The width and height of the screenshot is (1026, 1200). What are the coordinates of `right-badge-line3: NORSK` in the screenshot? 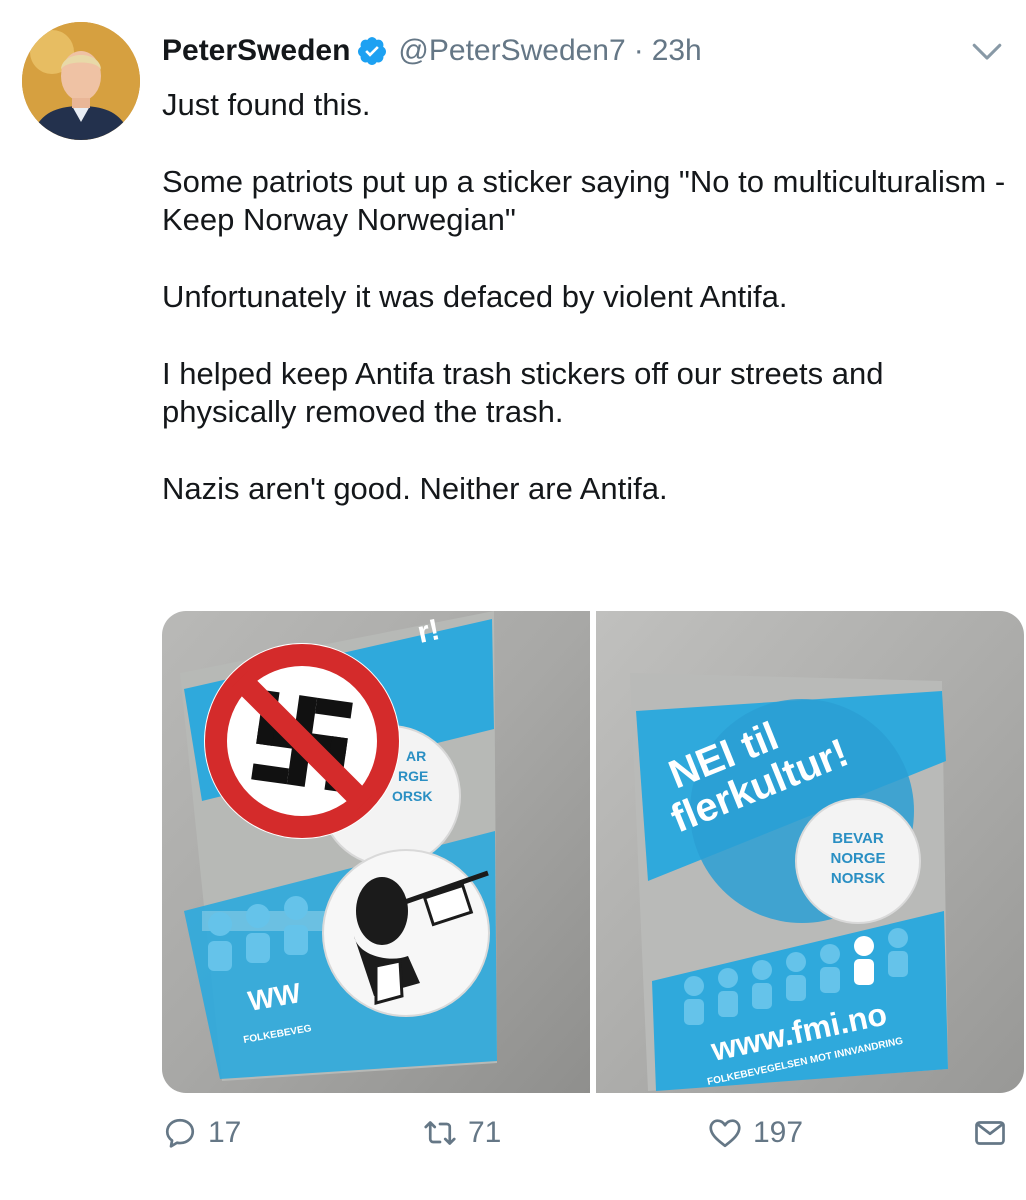 It's located at (858, 878).